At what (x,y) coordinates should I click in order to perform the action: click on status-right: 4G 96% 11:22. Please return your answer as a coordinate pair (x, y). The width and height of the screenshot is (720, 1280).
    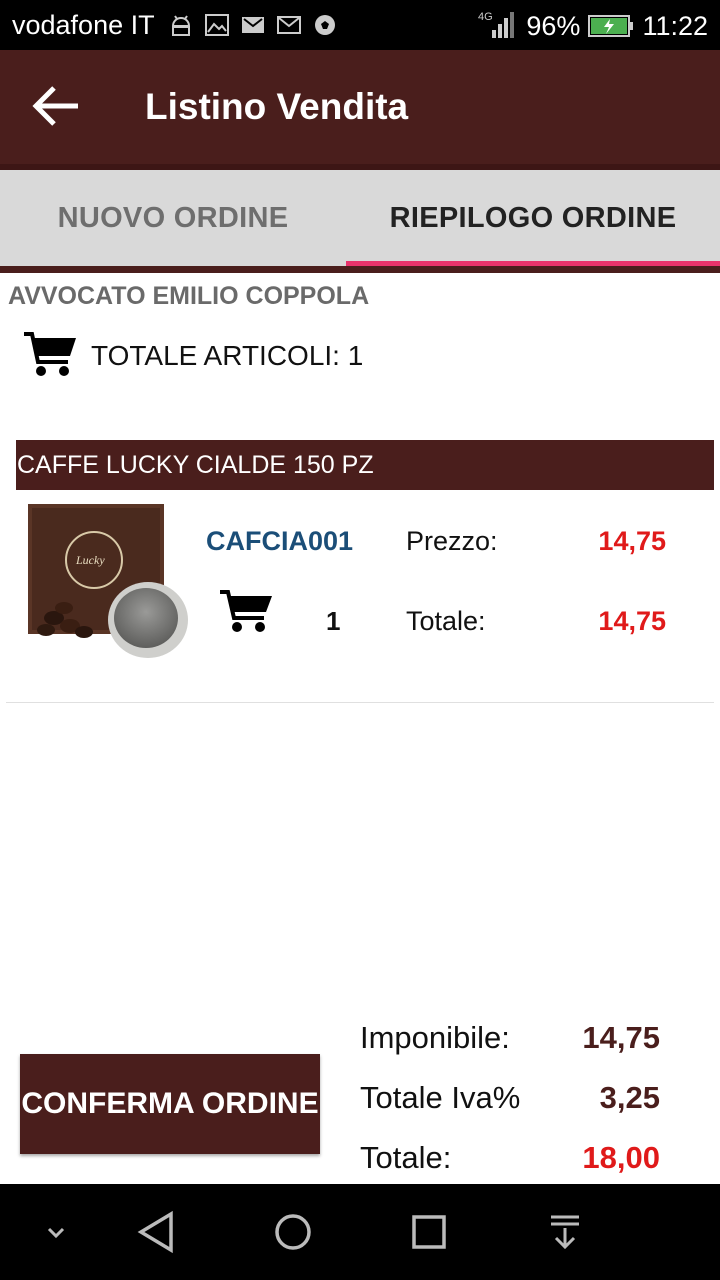
    Looking at the image, I should click on (593, 26).